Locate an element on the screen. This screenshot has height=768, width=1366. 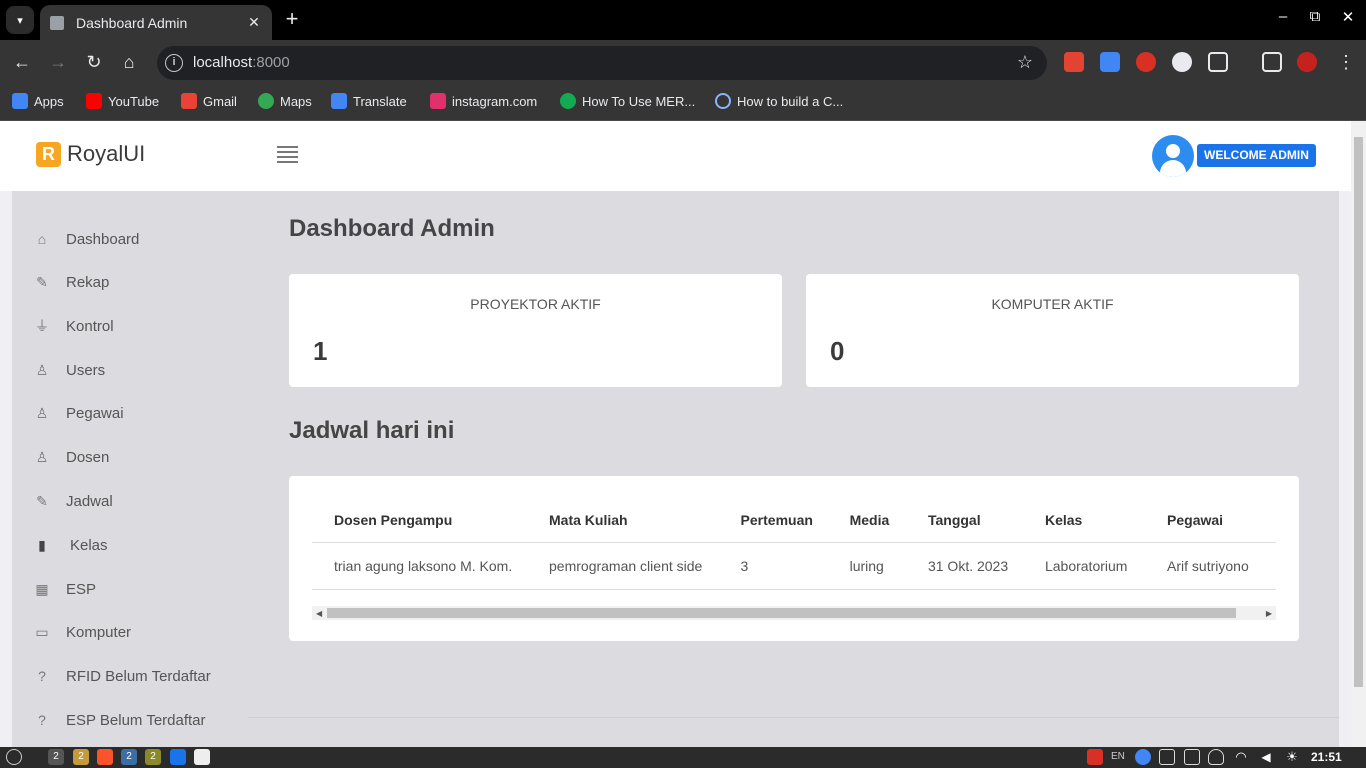
sidebar-item-rfid-belum-terdaftar: ? RFID Belum Terdaftar is located at coordinates (122, 676).